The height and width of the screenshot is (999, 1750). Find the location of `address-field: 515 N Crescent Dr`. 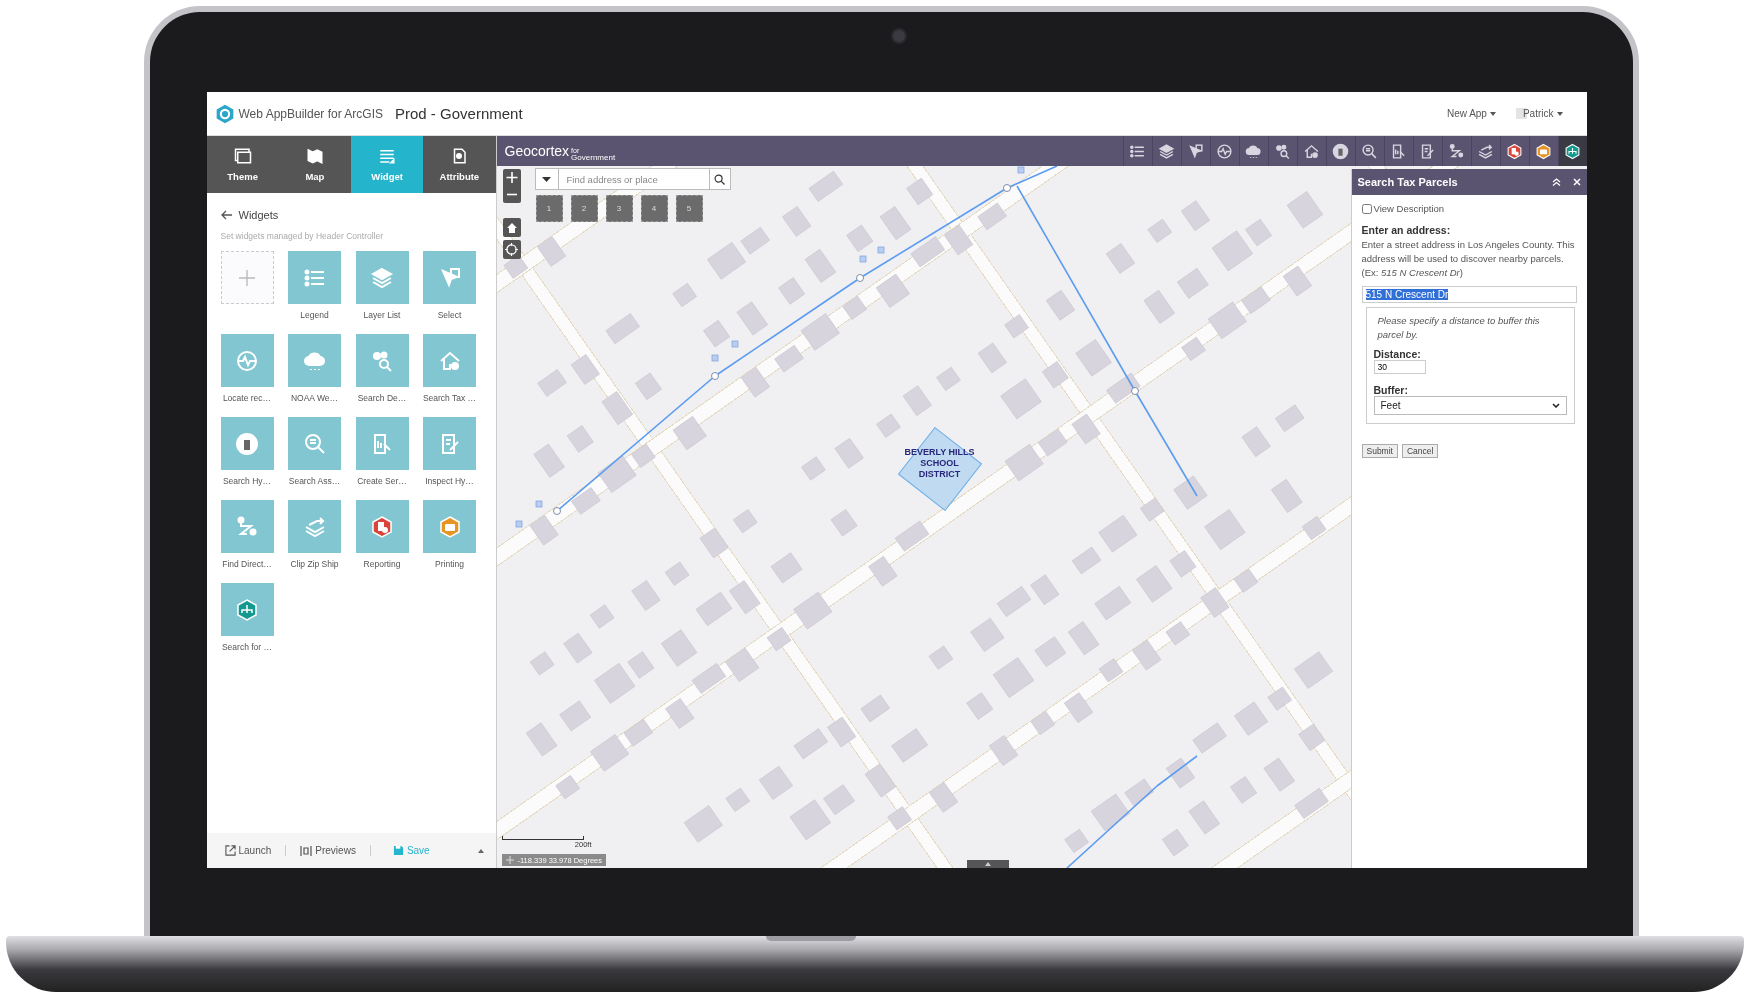

address-field: 515 N Crescent Dr is located at coordinates (1469, 294).